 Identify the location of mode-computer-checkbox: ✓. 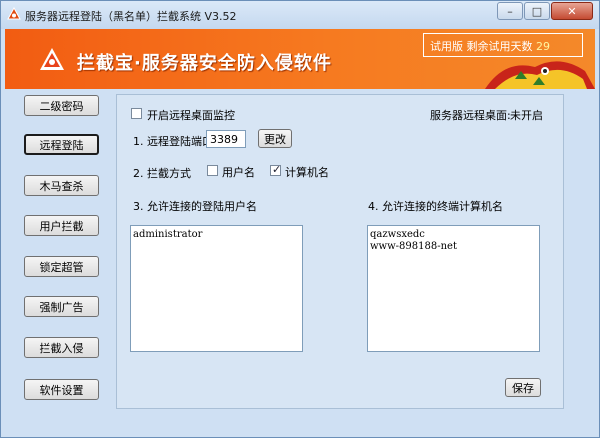
(276, 169).